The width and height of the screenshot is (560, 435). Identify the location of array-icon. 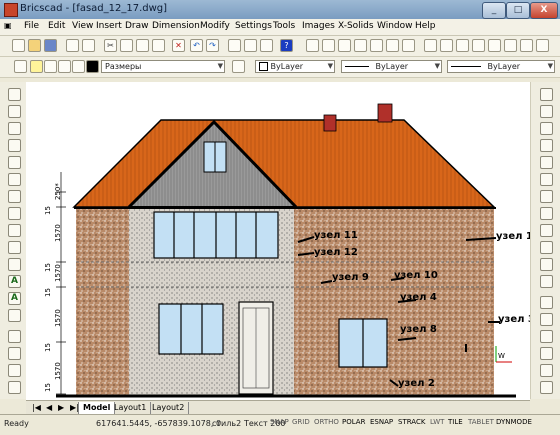
(546, 145).